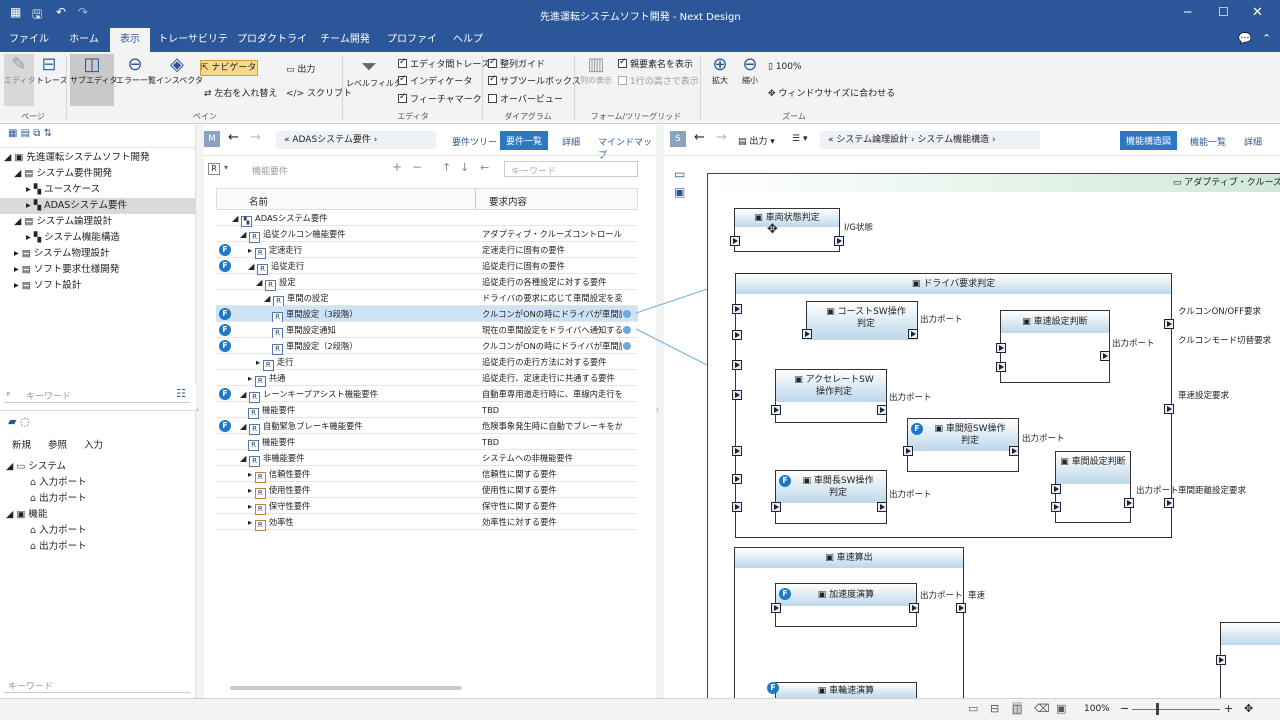 The height and width of the screenshot is (720, 1280). Describe the element at coordinates (831, 497) in the screenshot. I see `block-long-sw: ▣ 車間長SW操作判定` at that location.